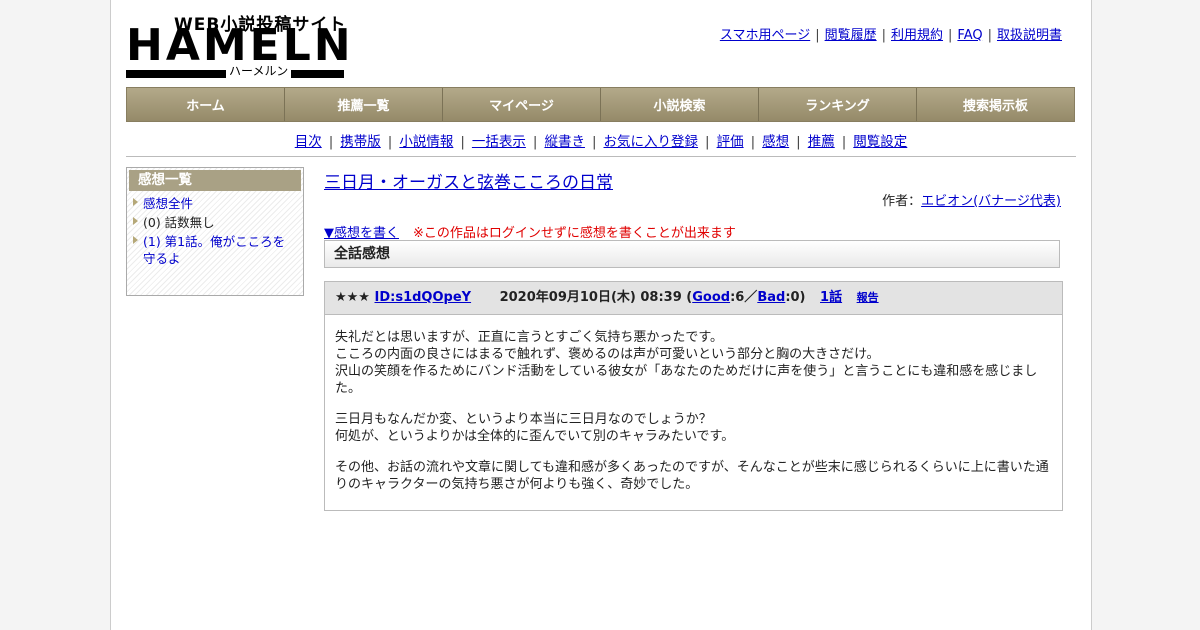  Describe the element at coordinates (902, 201) in the screenshot. I see `author-label: 作者：` at that location.